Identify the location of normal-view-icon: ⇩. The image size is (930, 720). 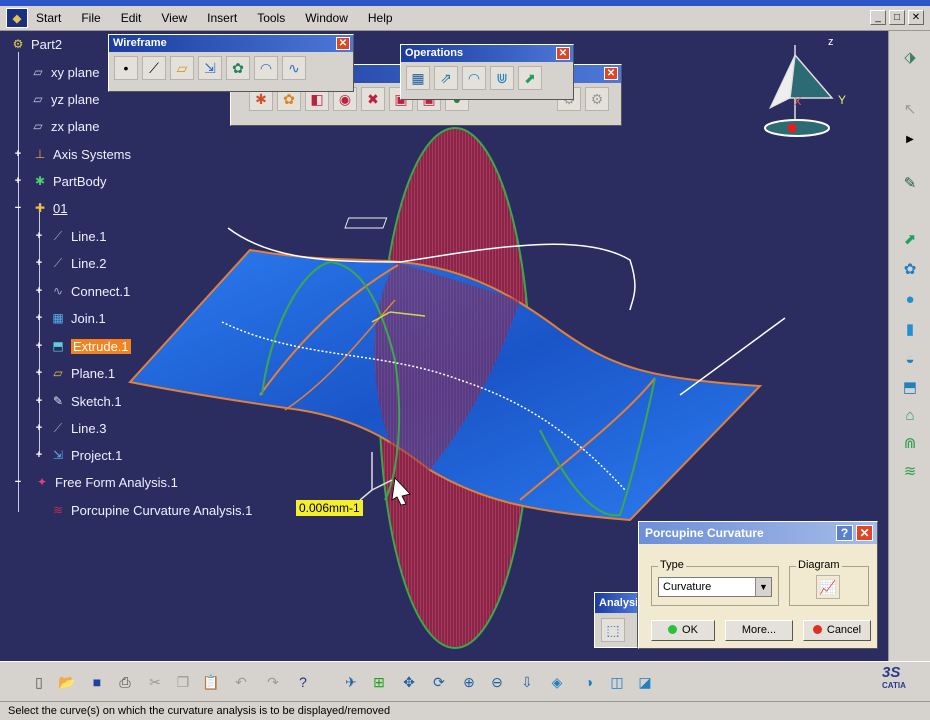
(527, 682).